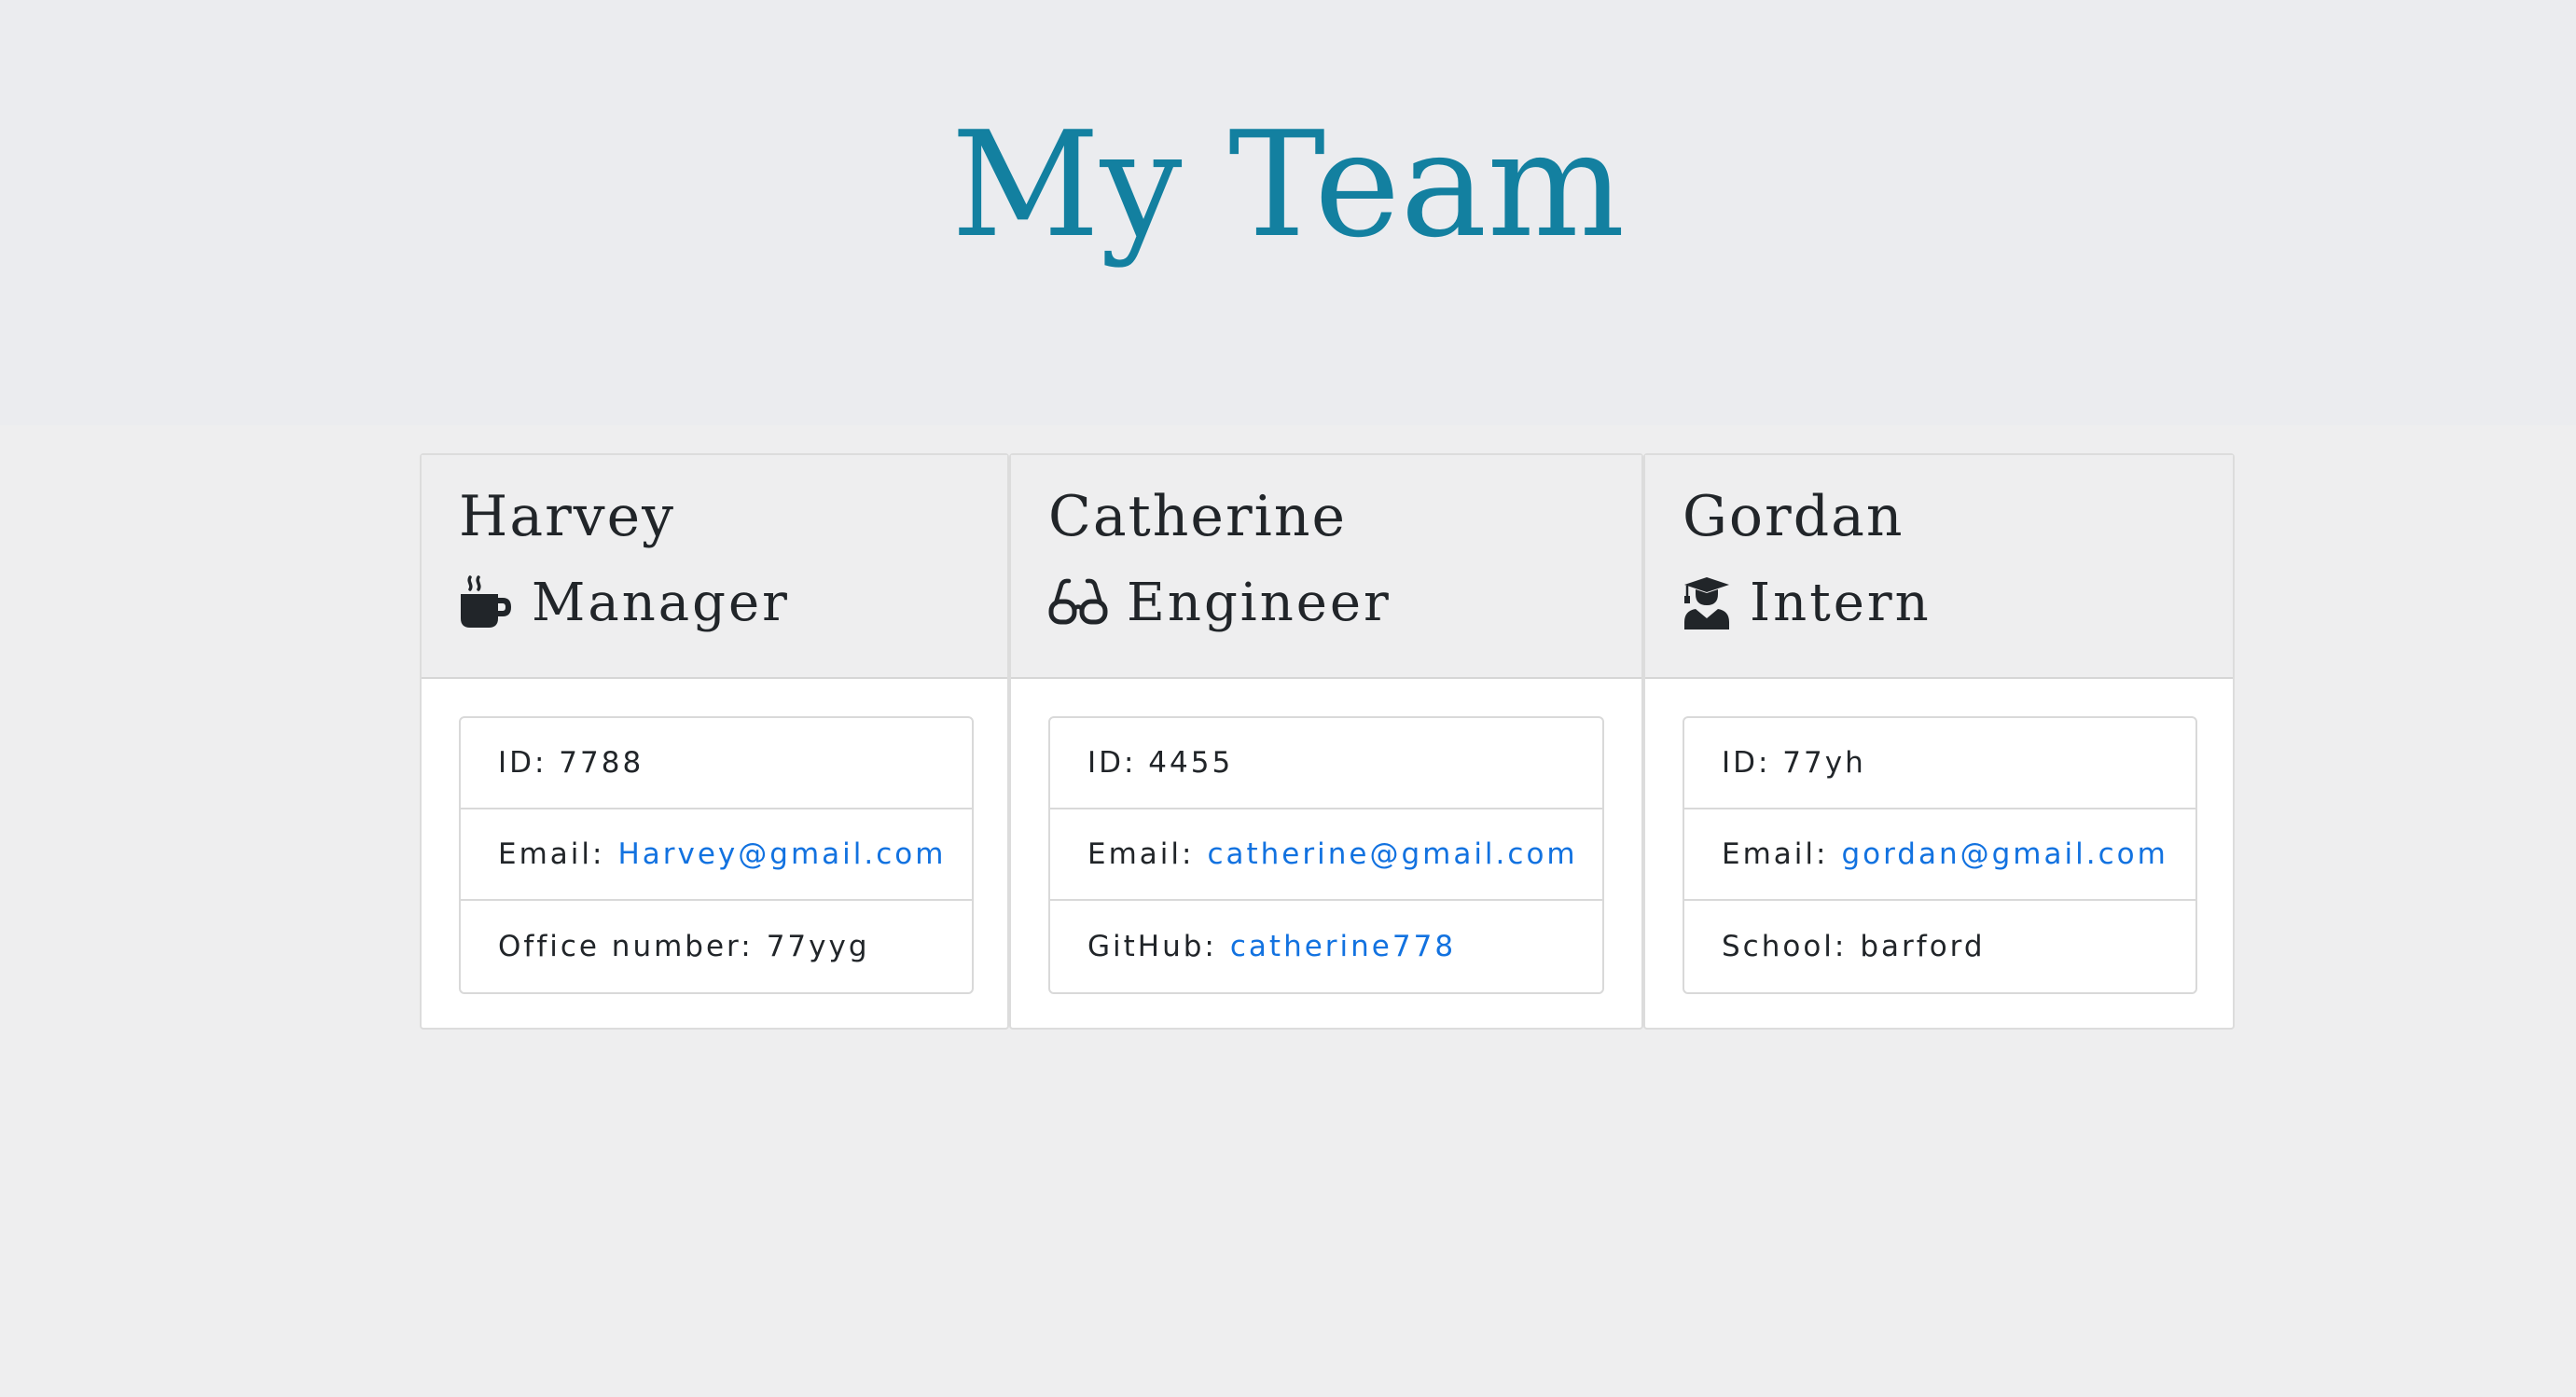 The image size is (2576, 1397). I want to click on email-item: Email: Harvey@gmail.com, so click(716, 855).